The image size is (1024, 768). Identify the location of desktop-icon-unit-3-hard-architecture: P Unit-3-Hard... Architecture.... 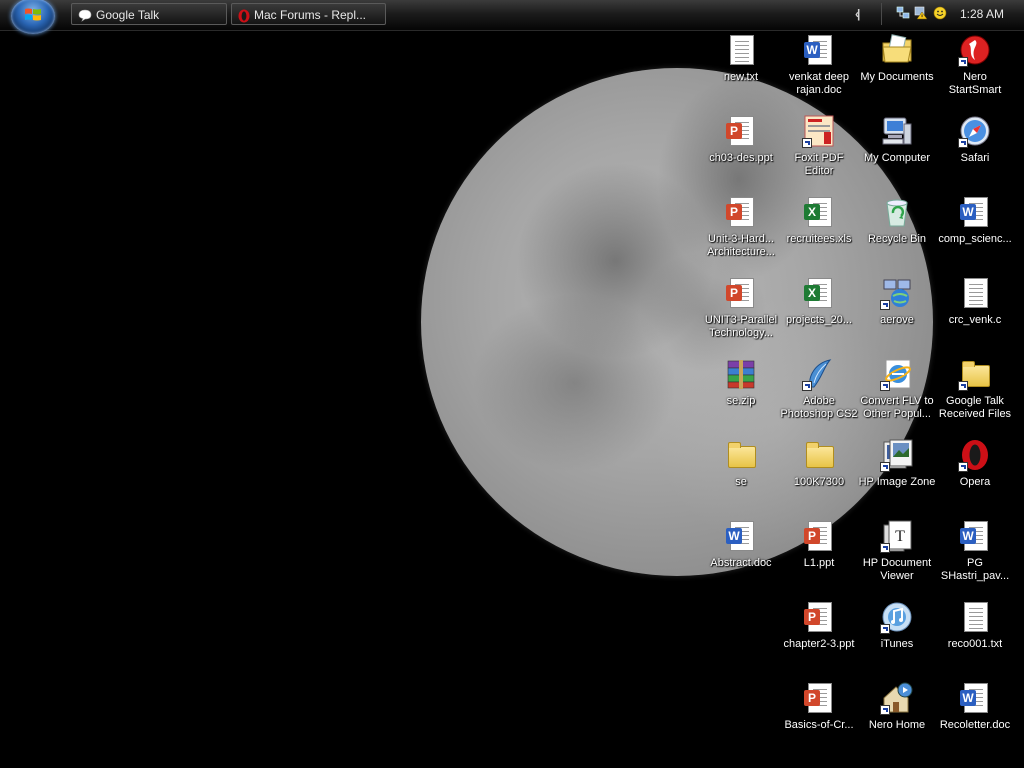
(741, 234).